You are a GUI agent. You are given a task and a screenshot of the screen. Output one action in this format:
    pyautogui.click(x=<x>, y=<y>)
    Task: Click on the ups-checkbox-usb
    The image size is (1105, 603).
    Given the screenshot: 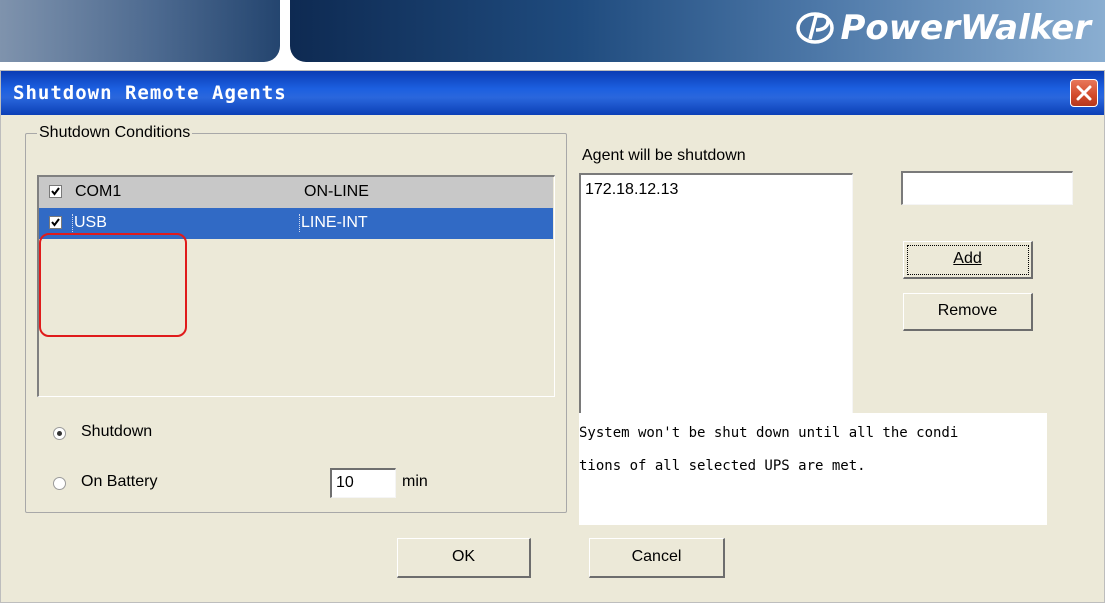 What is the action you would take?
    pyautogui.click(x=55, y=222)
    